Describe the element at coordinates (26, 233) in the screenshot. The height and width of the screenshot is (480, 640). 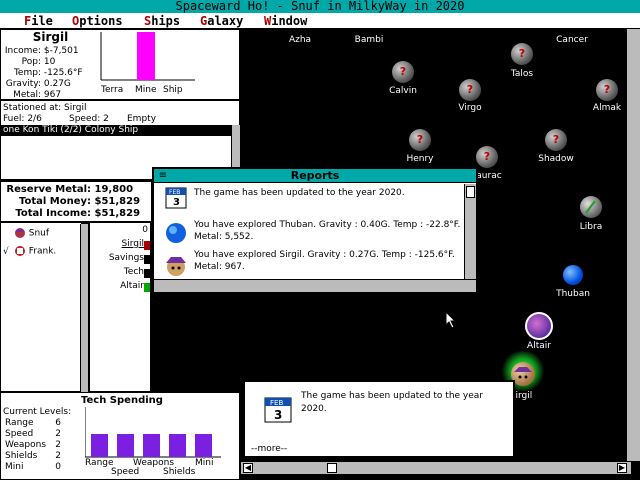
I see `player-snuf: Snuf` at that location.